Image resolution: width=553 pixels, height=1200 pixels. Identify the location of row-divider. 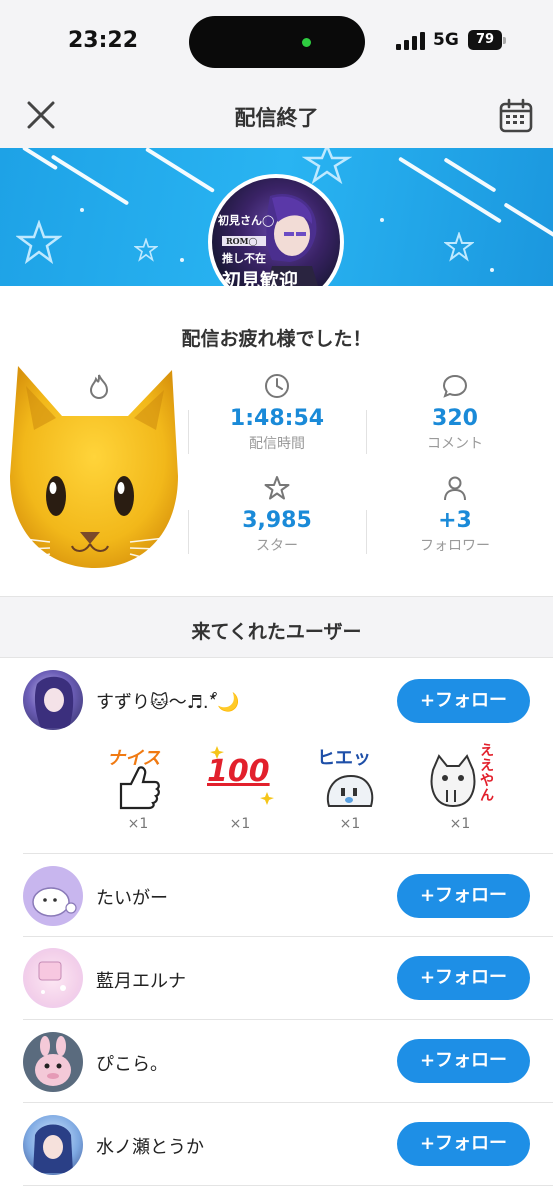
(288, 1185).